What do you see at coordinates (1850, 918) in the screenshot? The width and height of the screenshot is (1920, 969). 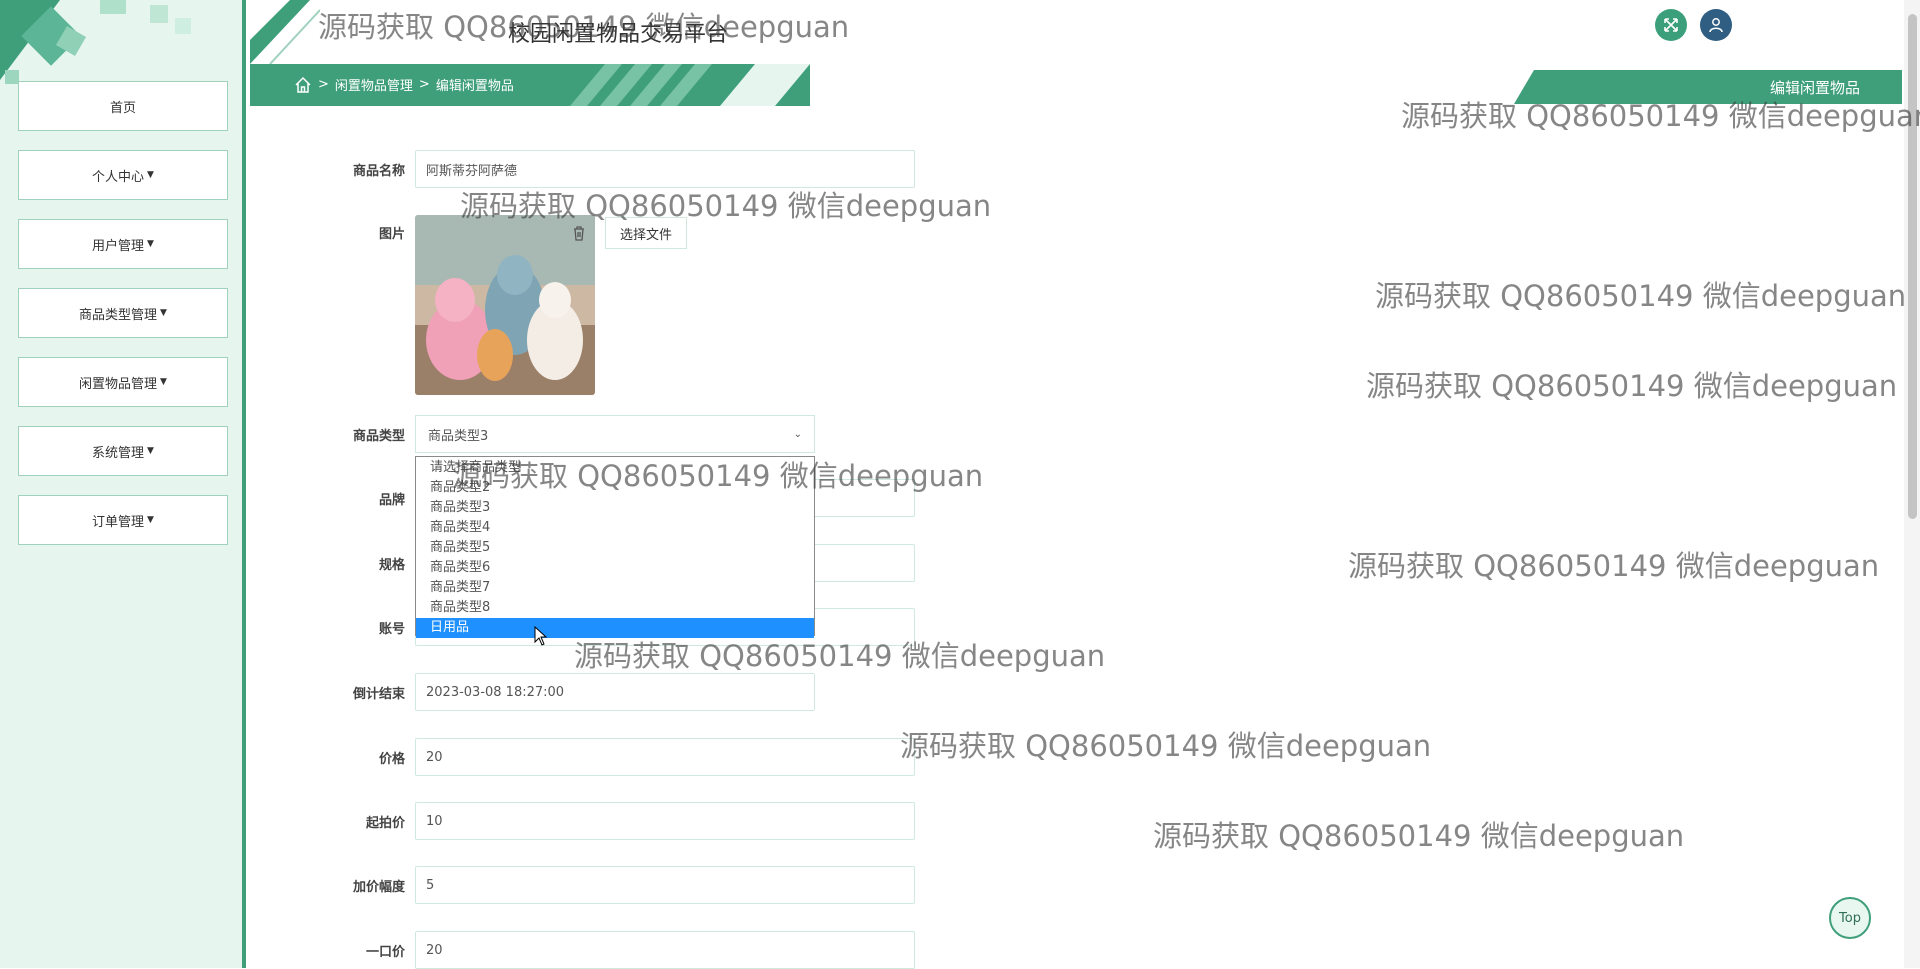 I see `back-to-top-button: Top` at bounding box center [1850, 918].